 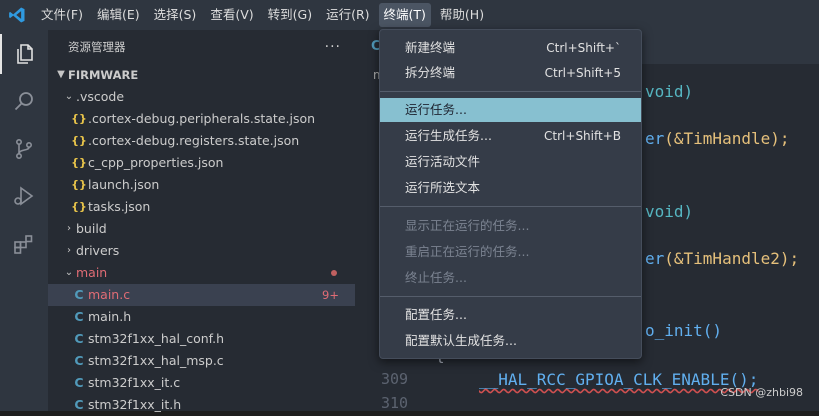 I want to click on menu-selection: 选择(S), so click(x=175, y=15).